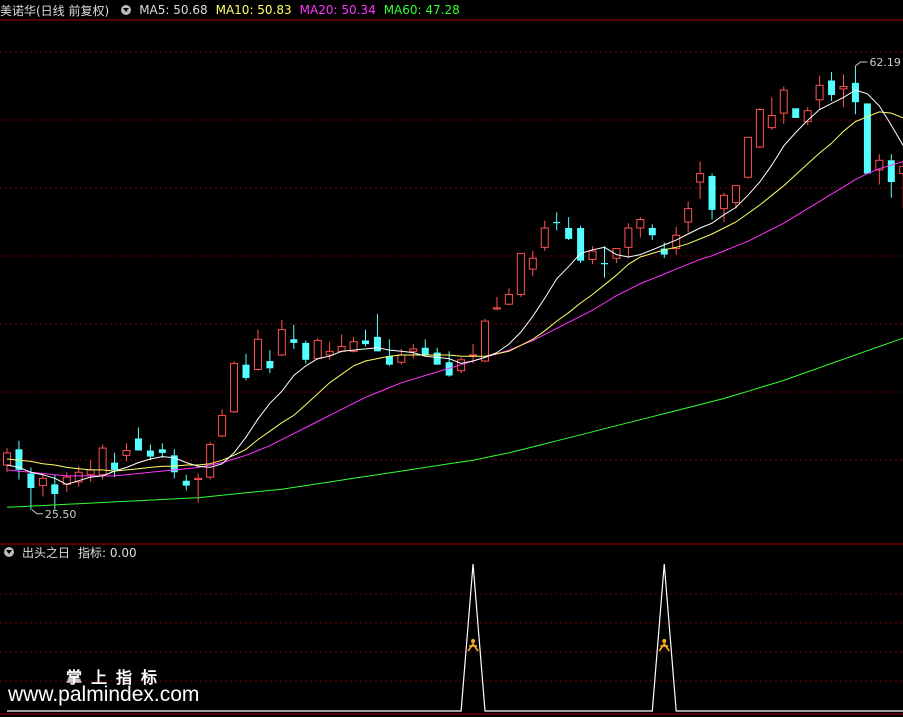 This screenshot has width=903, height=717. What do you see at coordinates (421, 10) in the screenshot?
I see `ma60-value: MA60: 47.28` at bounding box center [421, 10].